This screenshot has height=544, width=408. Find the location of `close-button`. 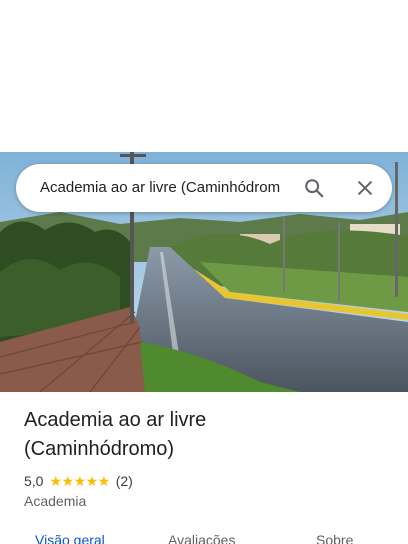

close-button is located at coordinates (365, 188).